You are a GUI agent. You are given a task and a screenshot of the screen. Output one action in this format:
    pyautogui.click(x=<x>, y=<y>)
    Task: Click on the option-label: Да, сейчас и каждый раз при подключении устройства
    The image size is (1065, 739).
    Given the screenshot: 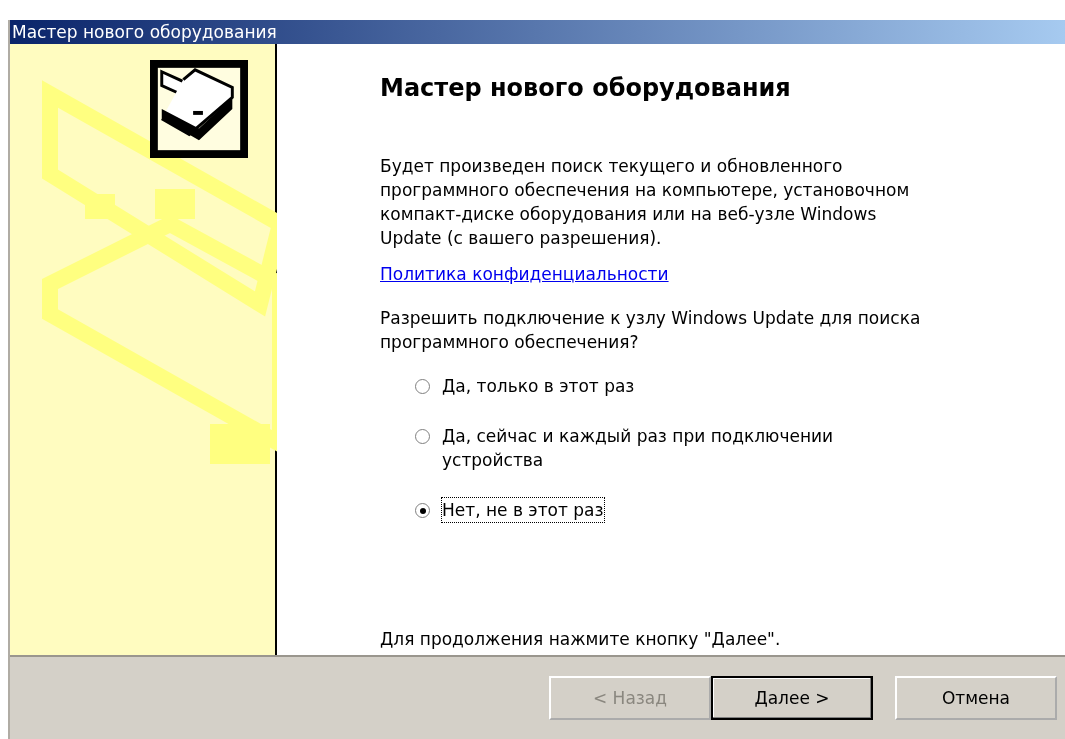 What is the action you would take?
    pyautogui.click(x=652, y=448)
    